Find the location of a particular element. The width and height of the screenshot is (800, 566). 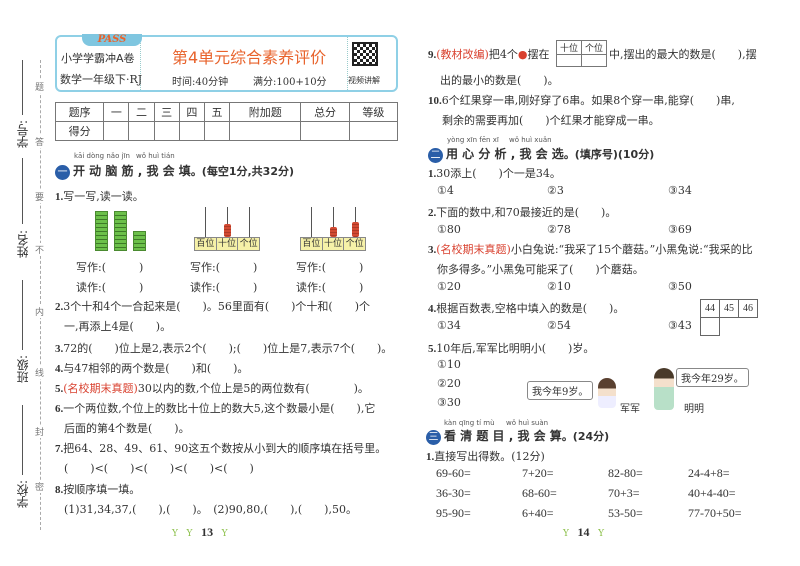

name-label: 姓名: is located at coordinates (23, 244).